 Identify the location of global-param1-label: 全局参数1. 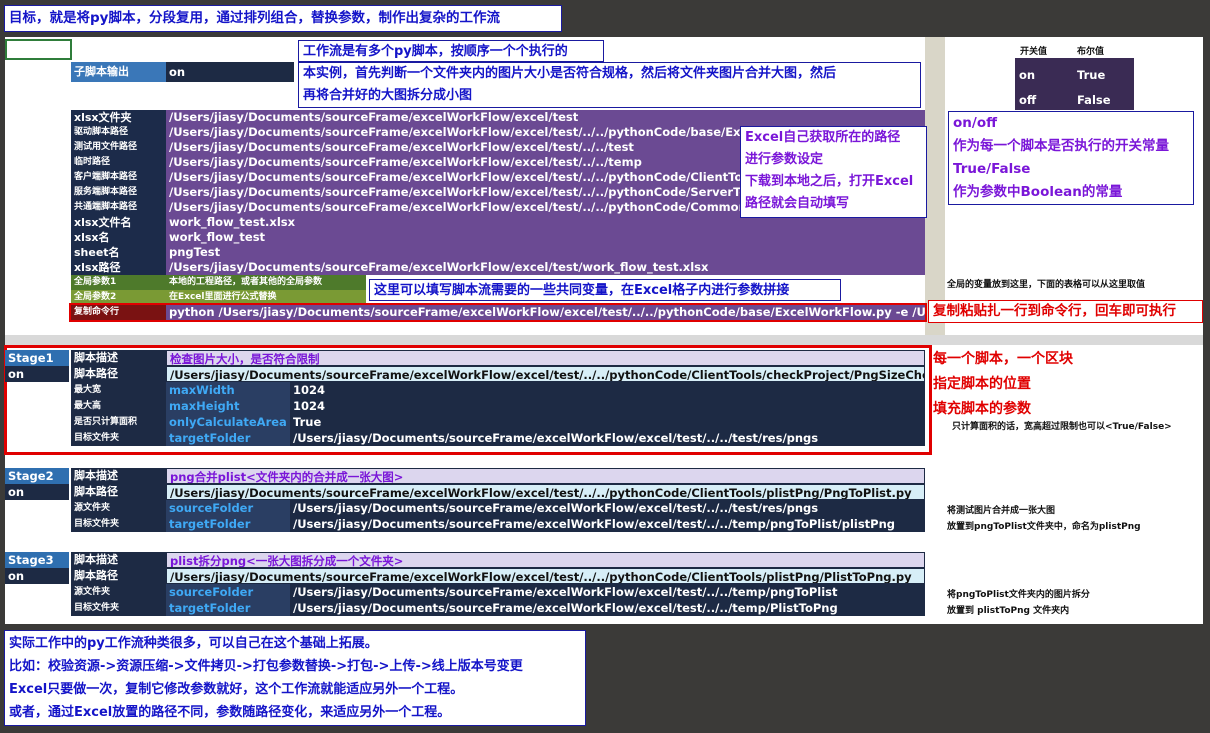
(118, 282).